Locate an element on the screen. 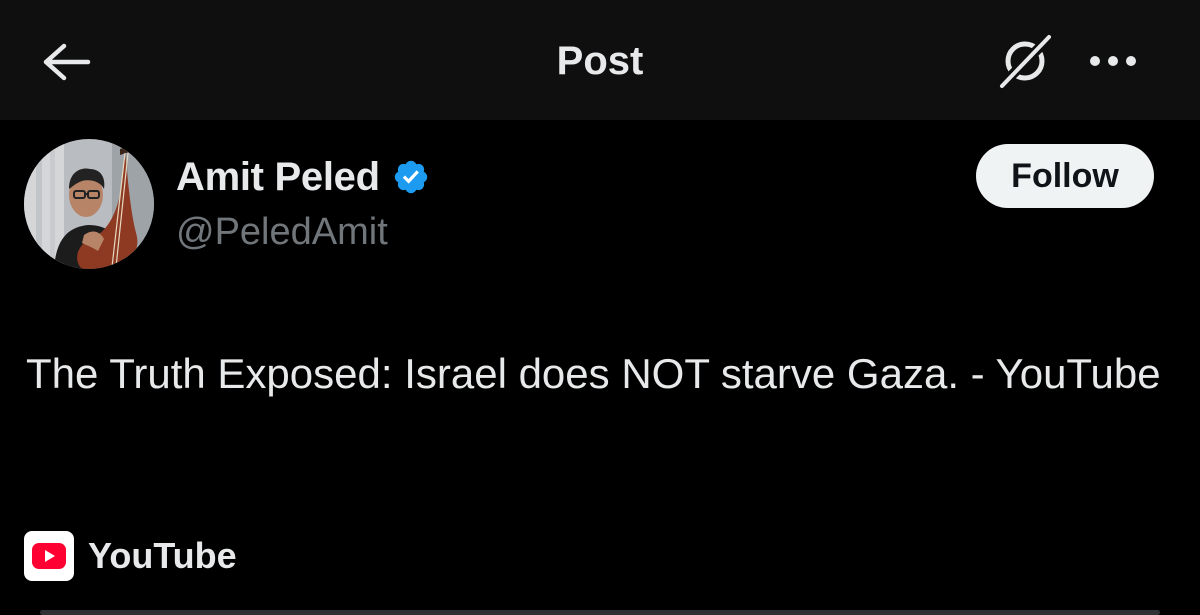  follow-button: Follow is located at coordinates (1065, 176).